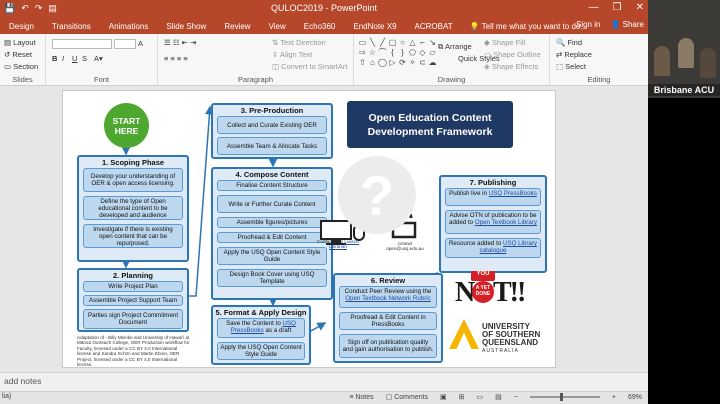 Image resolution: width=720 pixels, height=404 pixels. Describe the element at coordinates (462, 397) in the screenshot. I see `slide-sorter-icon: ⊞` at that location.